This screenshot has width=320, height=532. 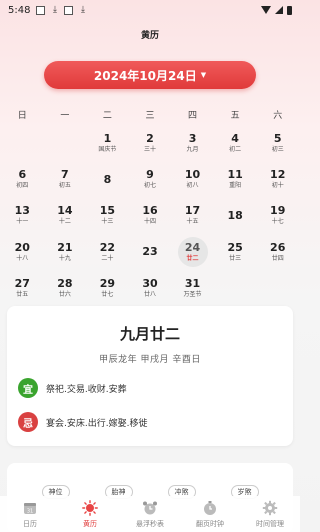 What do you see at coordinates (235, 215) in the screenshot?
I see `calendar-day: 18` at bounding box center [235, 215].